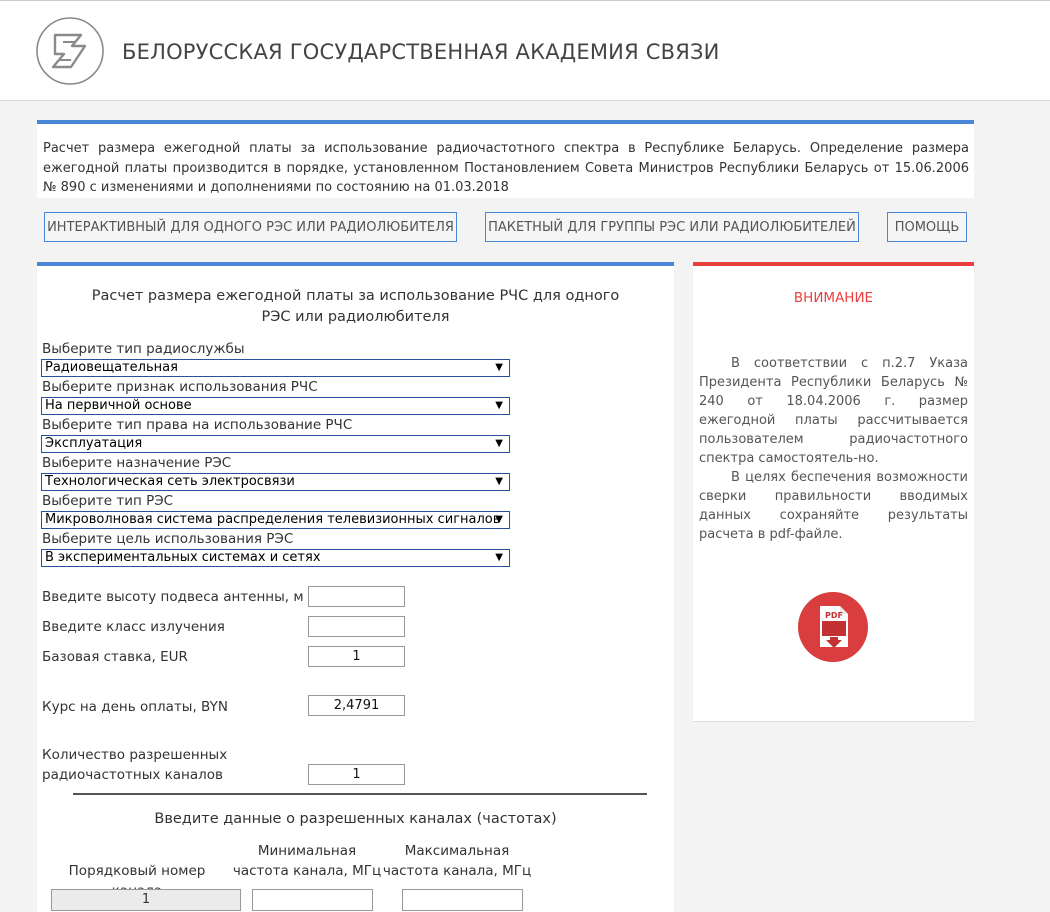 The width and height of the screenshot is (1050, 912). What do you see at coordinates (462, 900) in the screenshot?
I see `channel-max-input` at bounding box center [462, 900].